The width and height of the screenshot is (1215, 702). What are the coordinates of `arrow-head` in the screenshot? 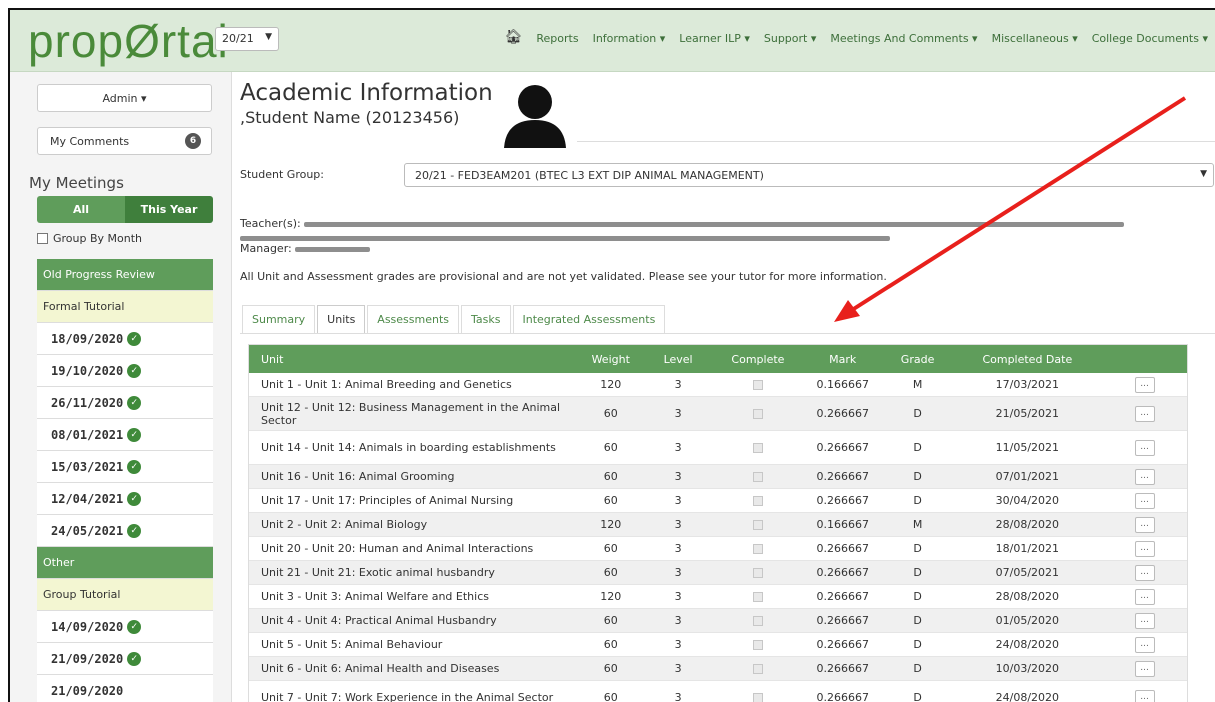 It's located at (847, 311).